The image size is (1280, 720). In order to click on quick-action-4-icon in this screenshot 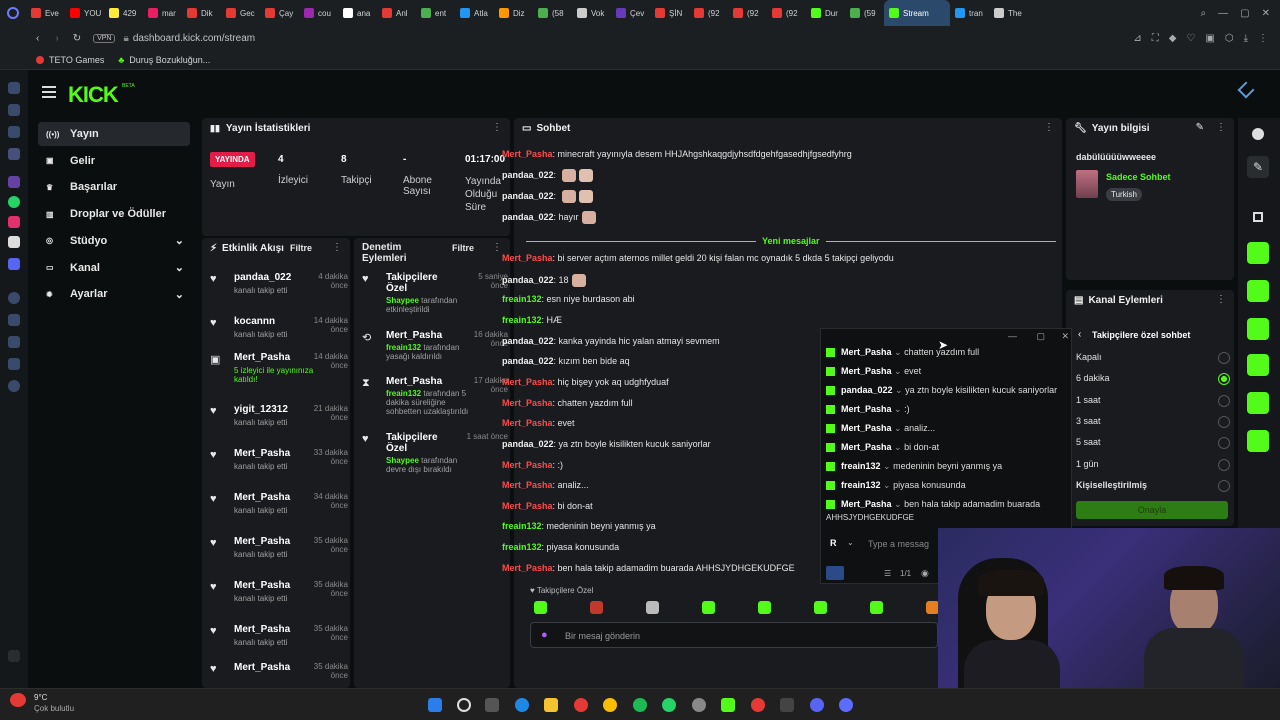, I will do `click(1258, 365)`.